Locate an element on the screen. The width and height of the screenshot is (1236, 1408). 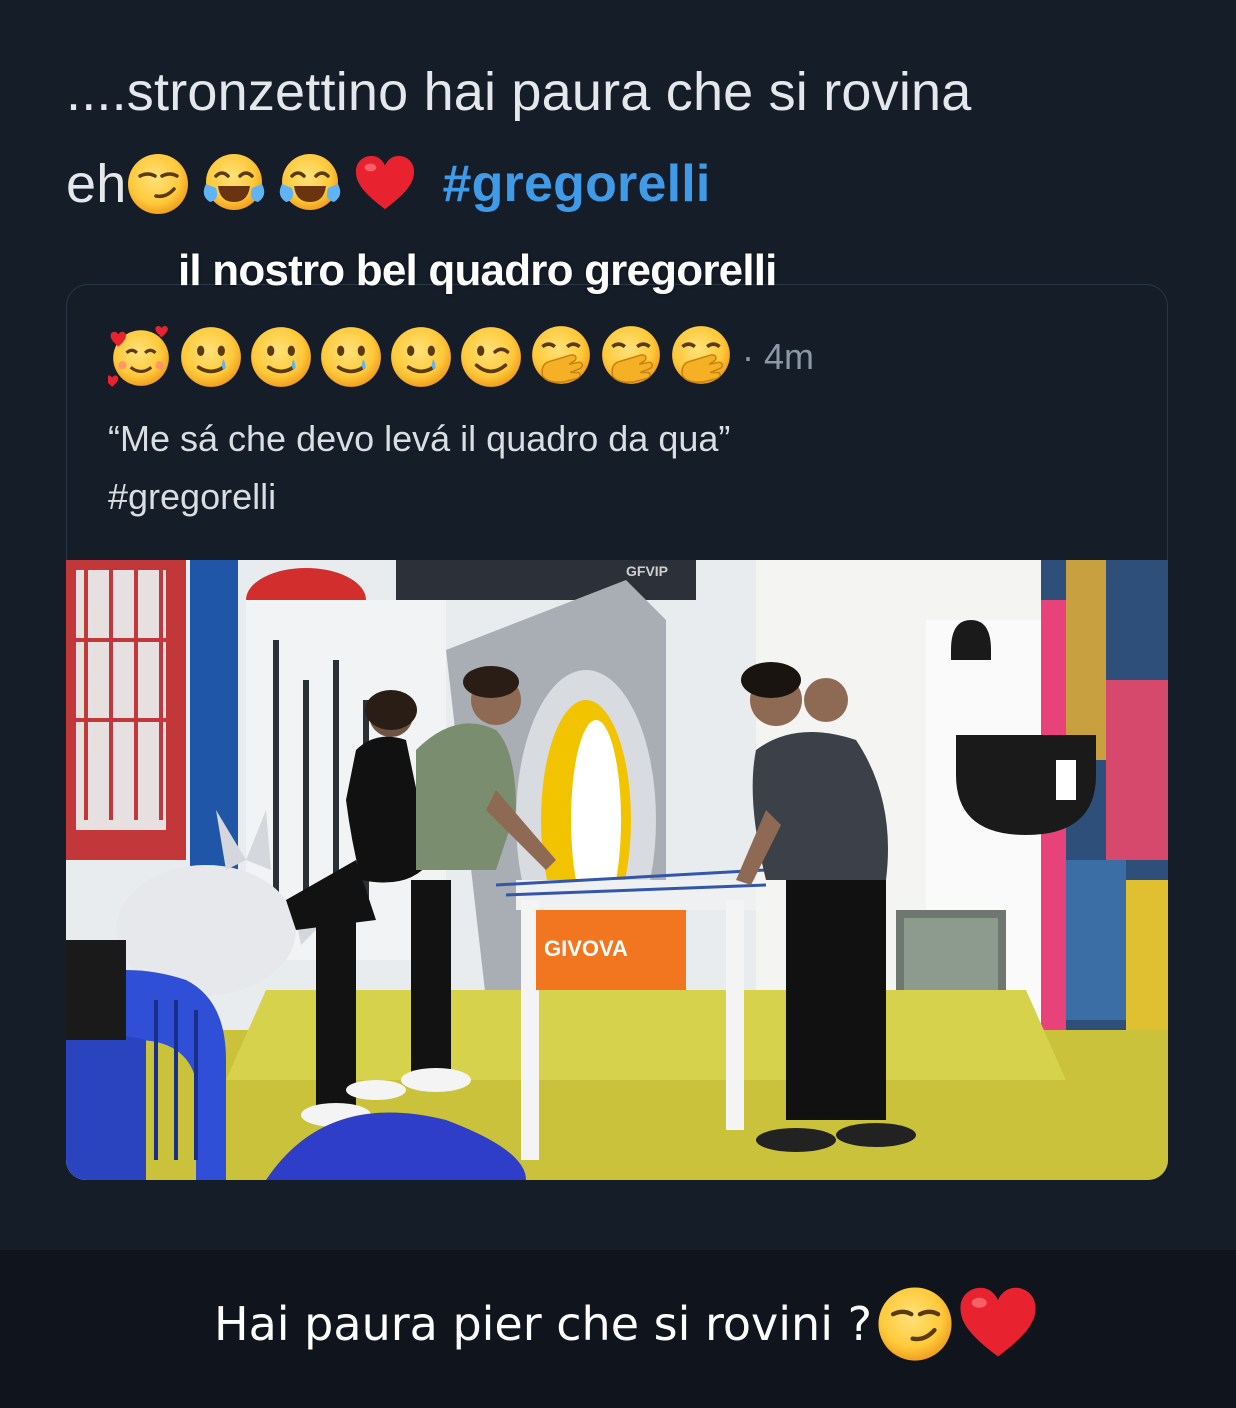
story-text-line-2: eh #gregorelli is located at coordinates (626, 184).